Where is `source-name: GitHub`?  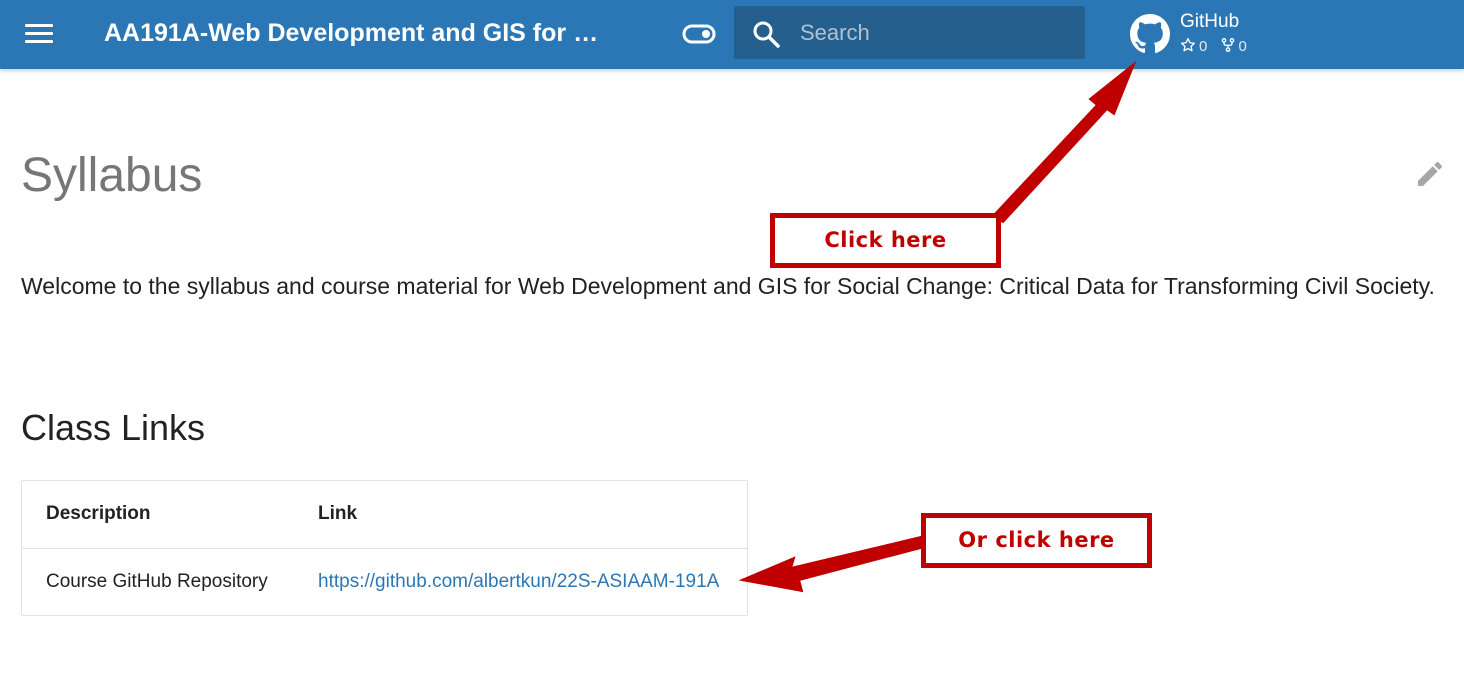
source-name: GitHub is located at coordinates (1210, 21).